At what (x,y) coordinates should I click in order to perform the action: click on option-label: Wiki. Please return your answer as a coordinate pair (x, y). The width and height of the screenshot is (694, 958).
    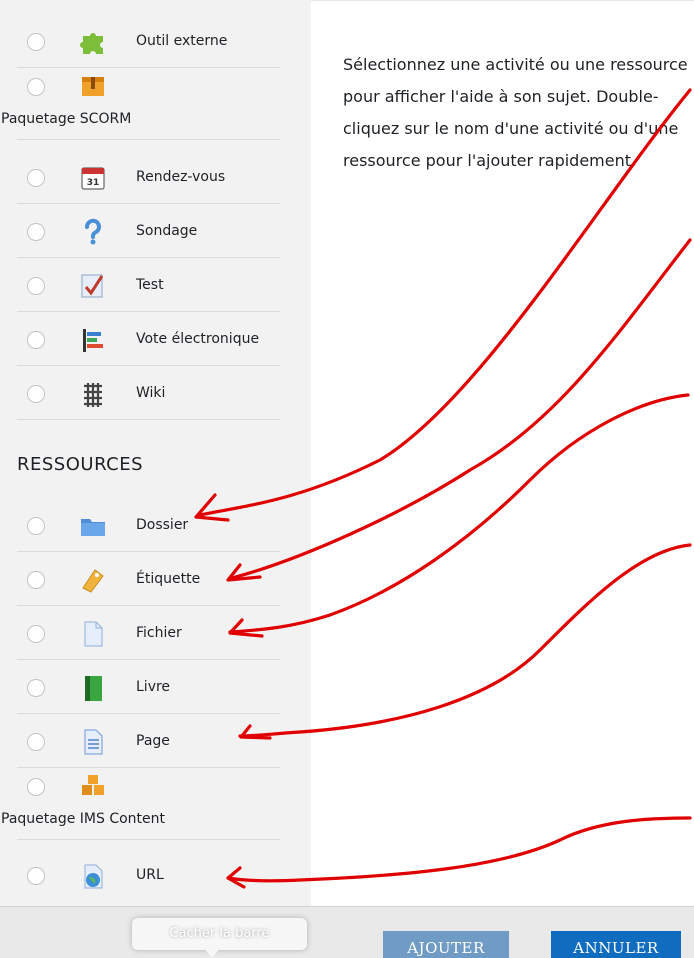
    Looking at the image, I should click on (151, 393).